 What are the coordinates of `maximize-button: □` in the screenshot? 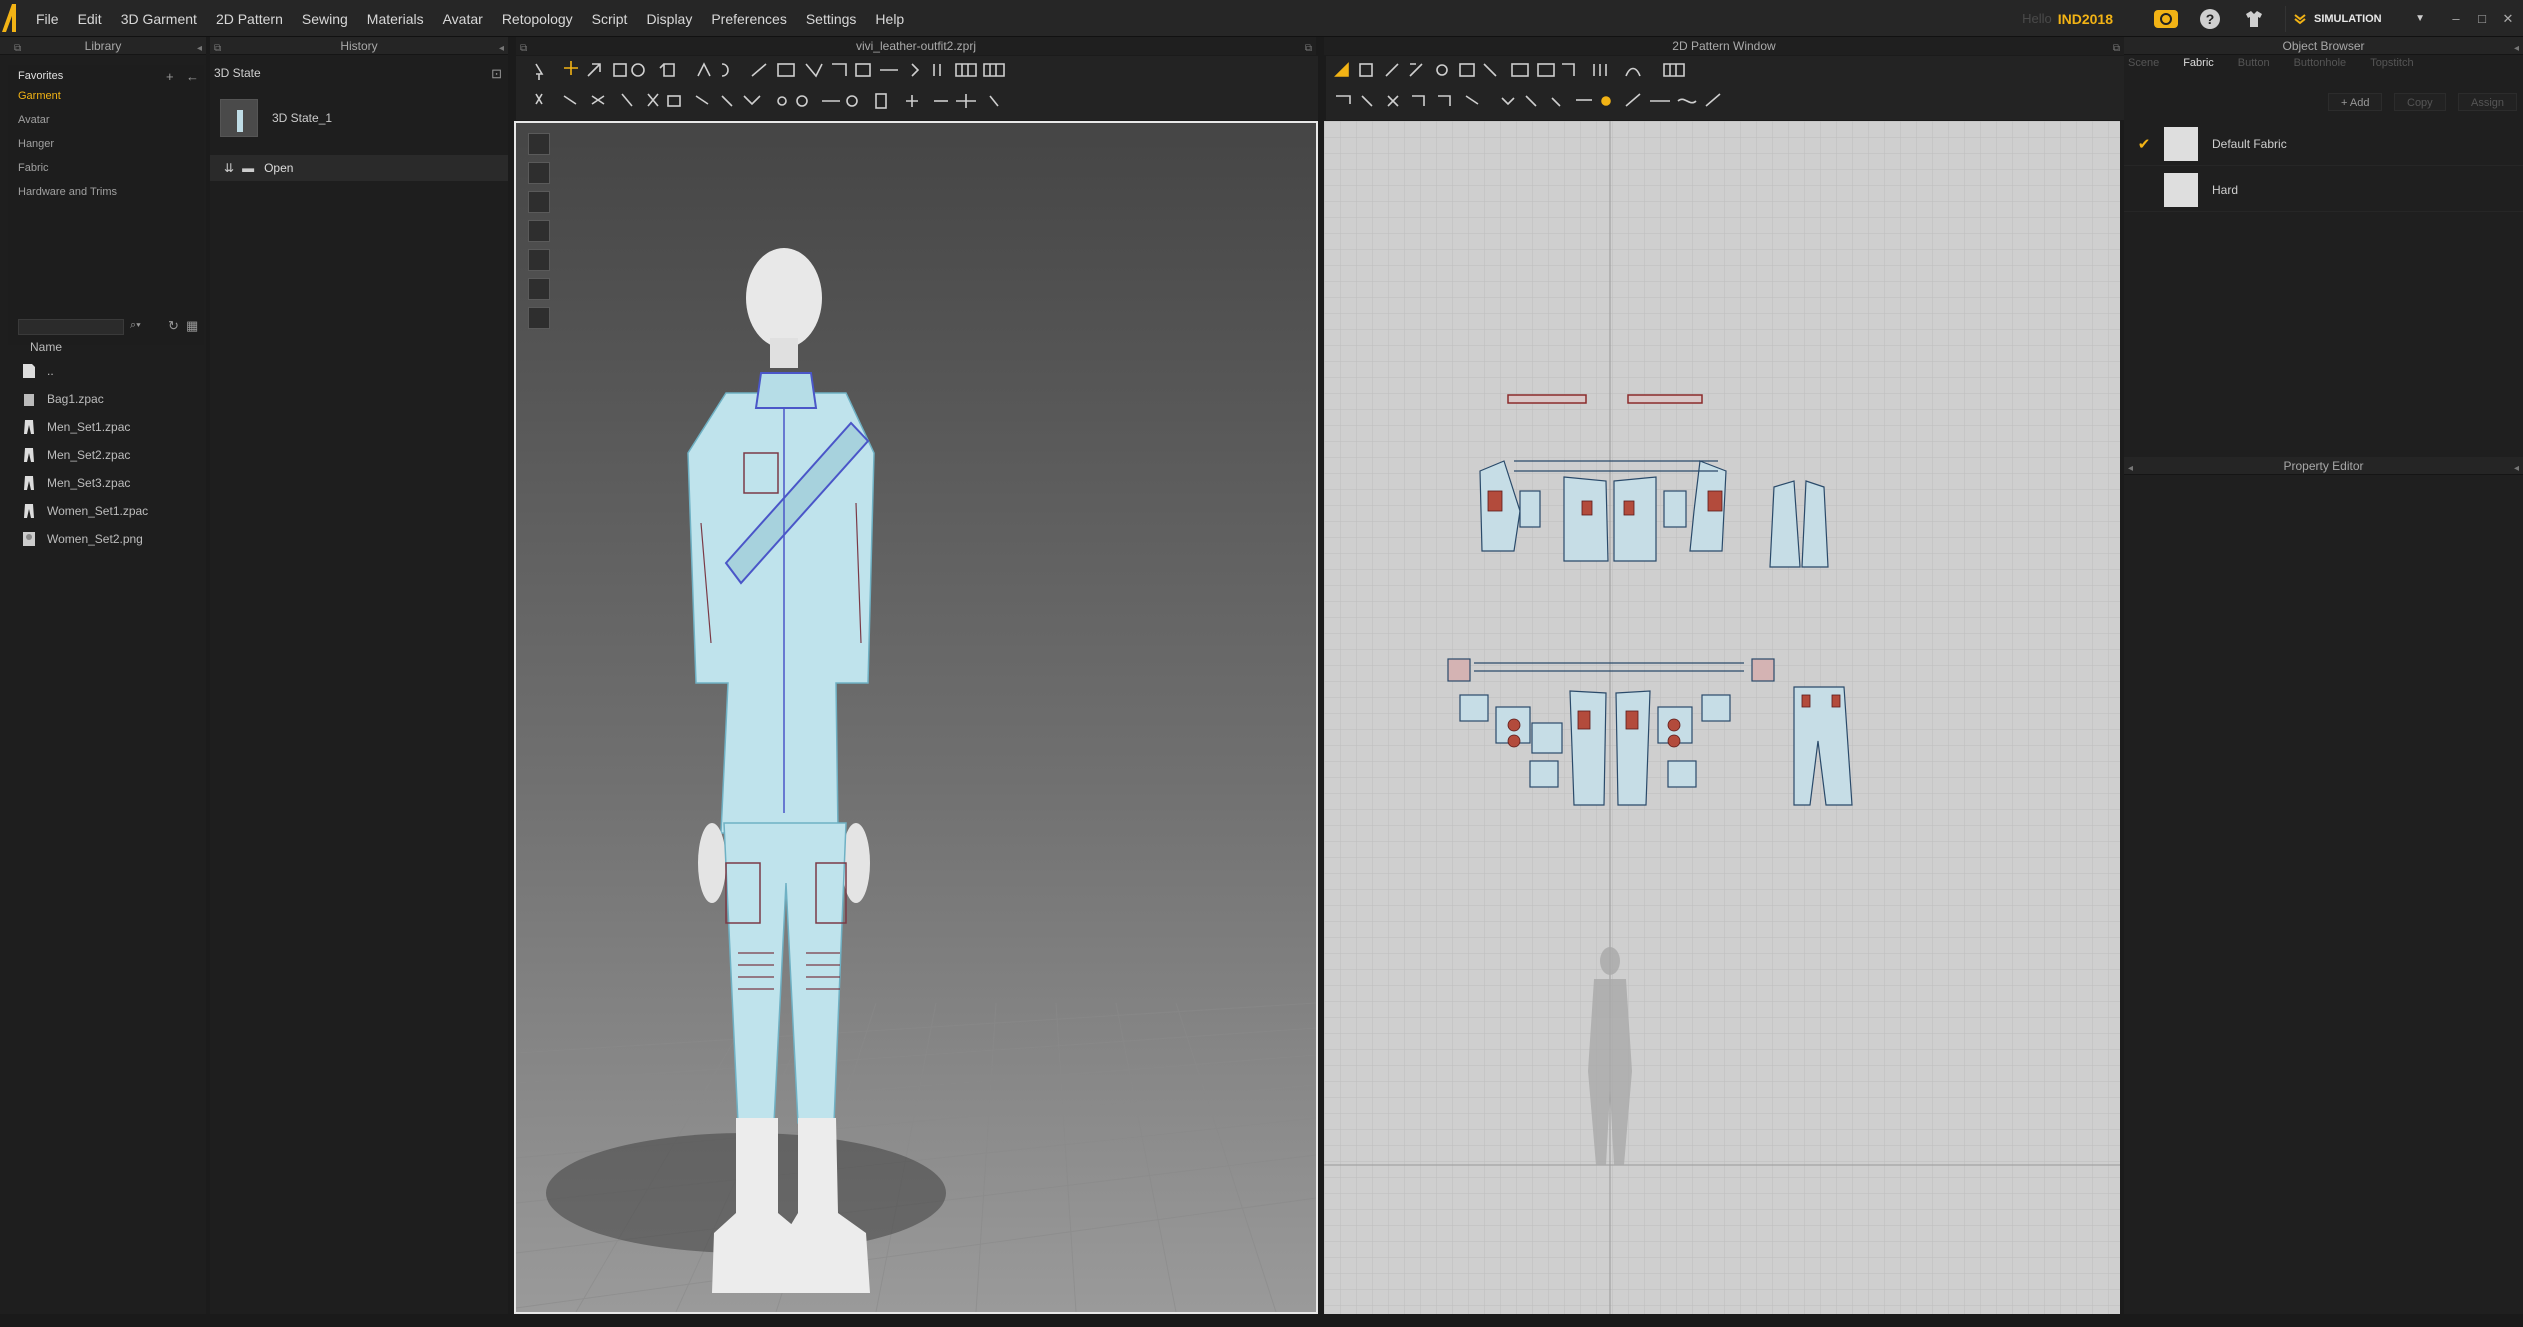 It's located at (2482, 18).